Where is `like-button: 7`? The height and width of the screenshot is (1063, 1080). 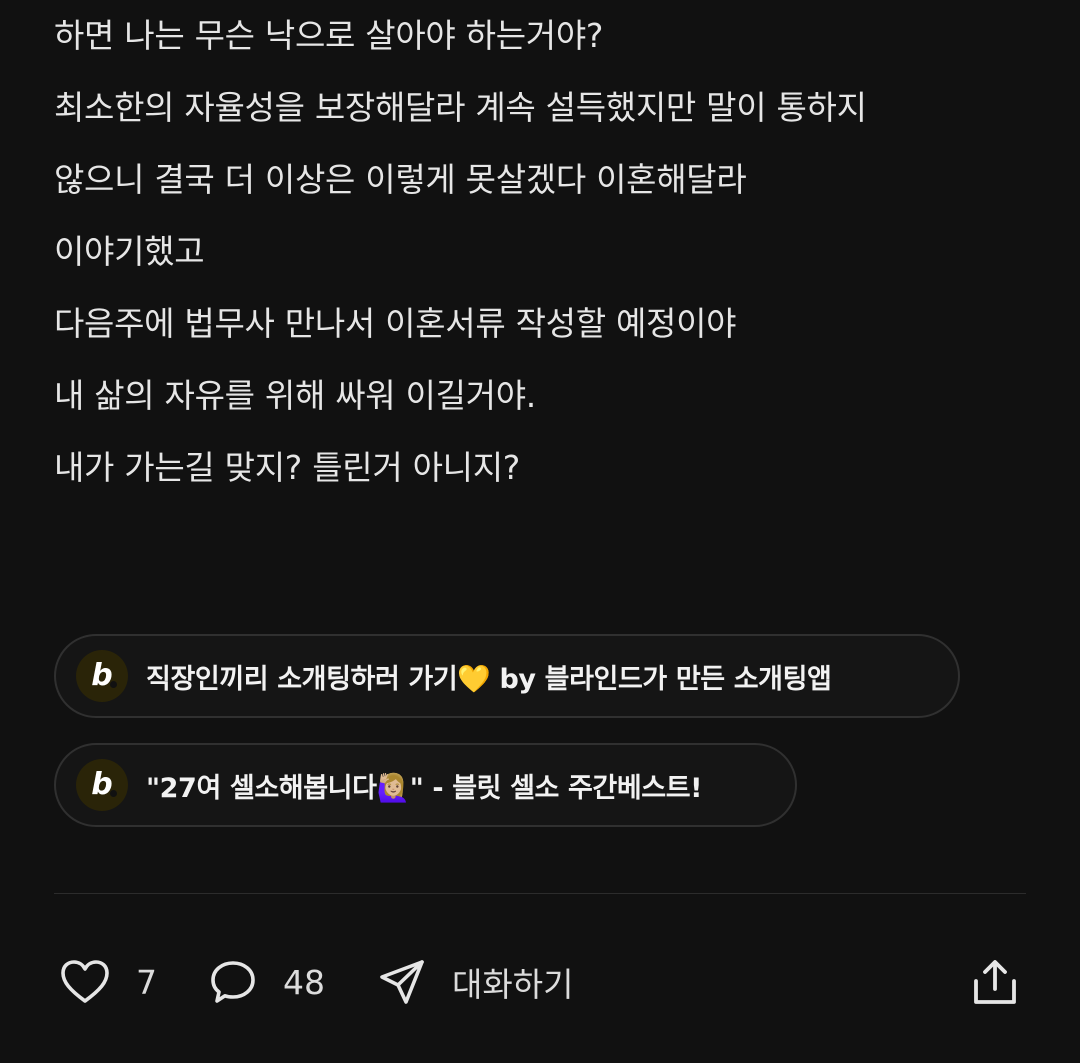
like-button: 7 is located at coordinates (108, 982).